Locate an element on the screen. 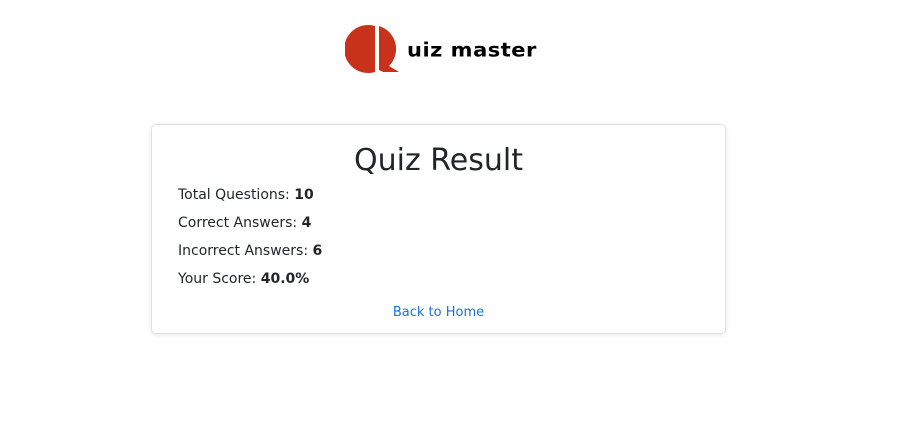  incorrect-answers-label: Incorrect Answers: is located at coordinates (243, 251).